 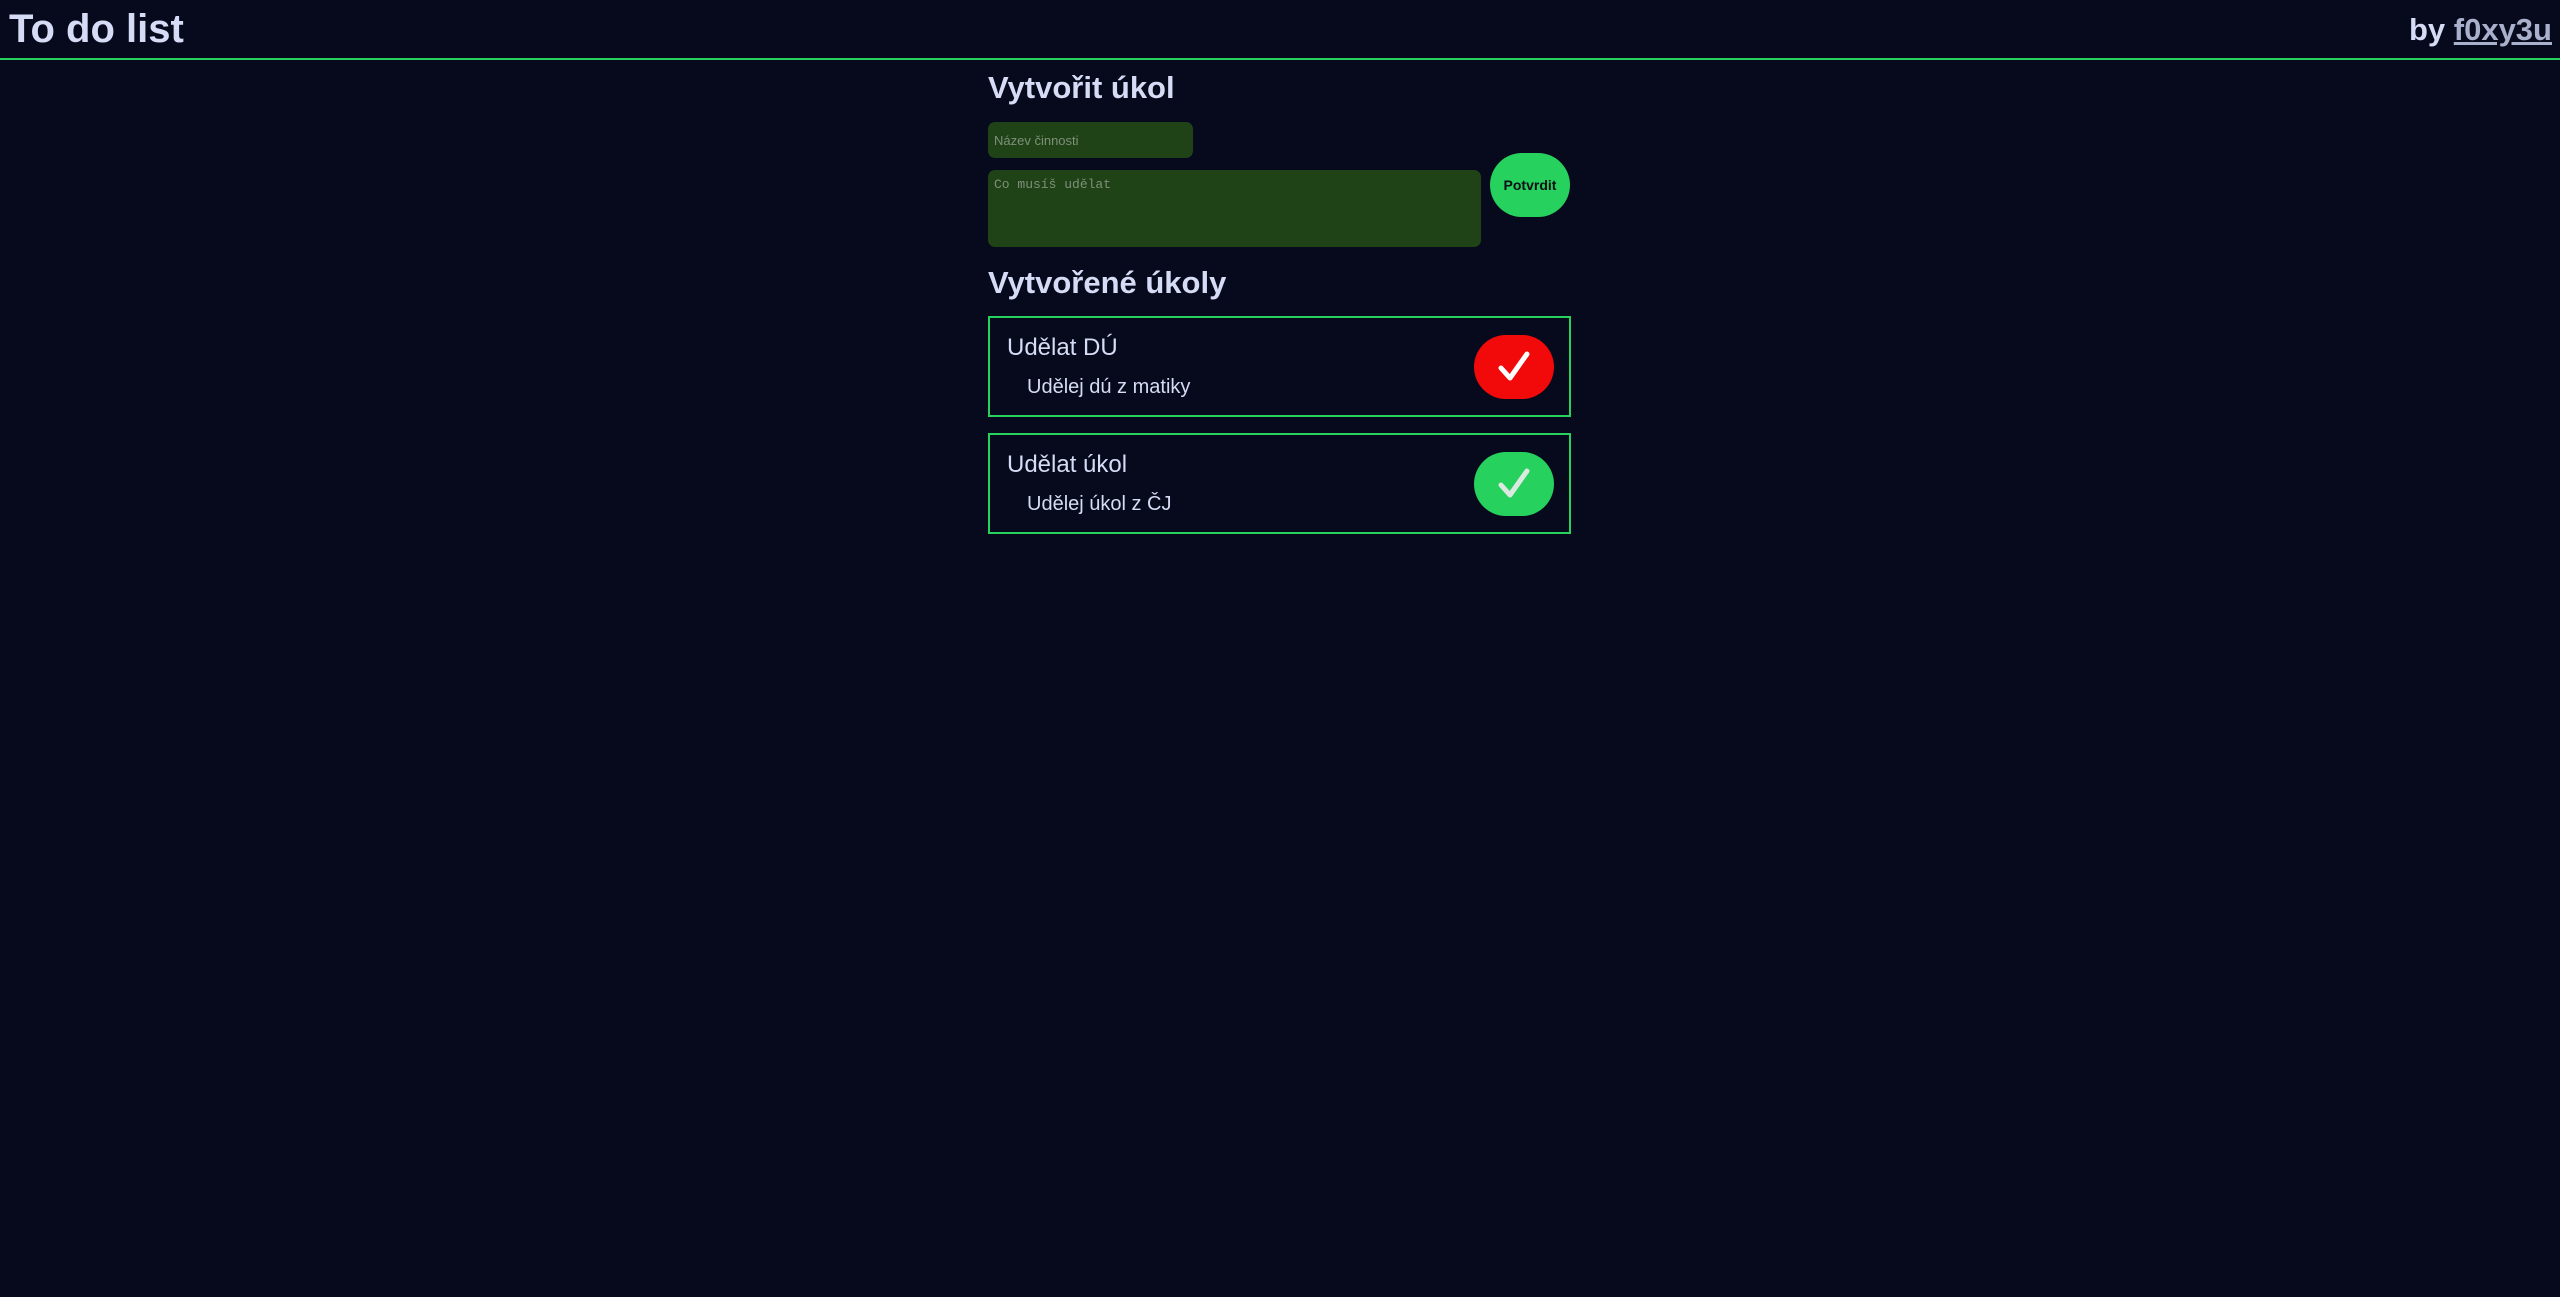 What do you see at coordinates (96, 29) in the screenshot?
I see `app-title: To do list` at bounding box center [96, 29].